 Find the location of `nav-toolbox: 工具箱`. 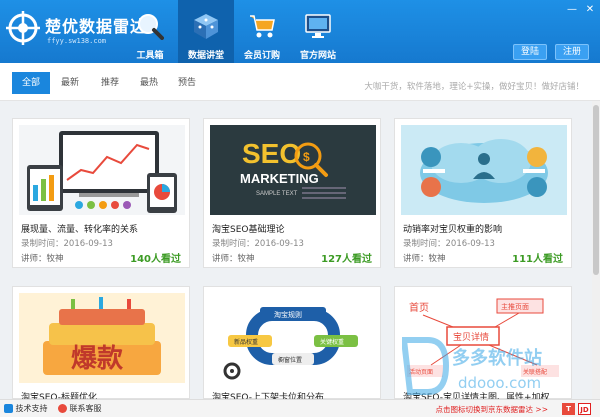

nav-toolbox: 工具箱 is located at coordinates (150, 31).